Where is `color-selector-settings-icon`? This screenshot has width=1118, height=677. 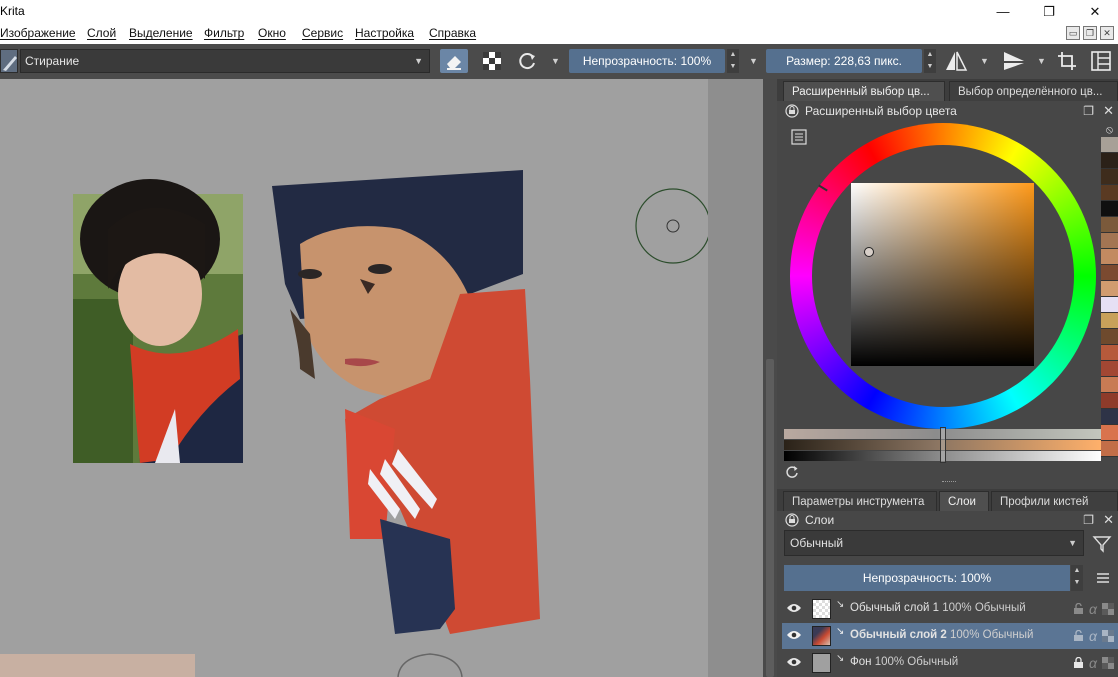 color-selector-settings-icon is located at coordinates (799, 139).